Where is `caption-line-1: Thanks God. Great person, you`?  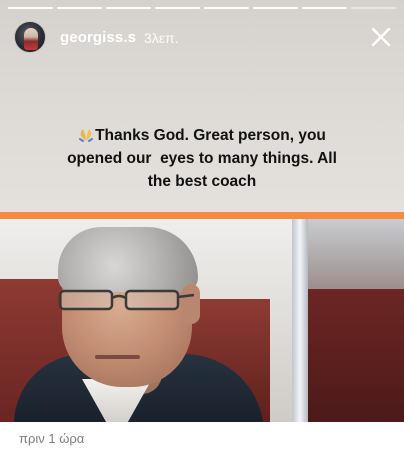 caption-line-1: Thanks God. Great person, you is located at coordinates (202, 135).